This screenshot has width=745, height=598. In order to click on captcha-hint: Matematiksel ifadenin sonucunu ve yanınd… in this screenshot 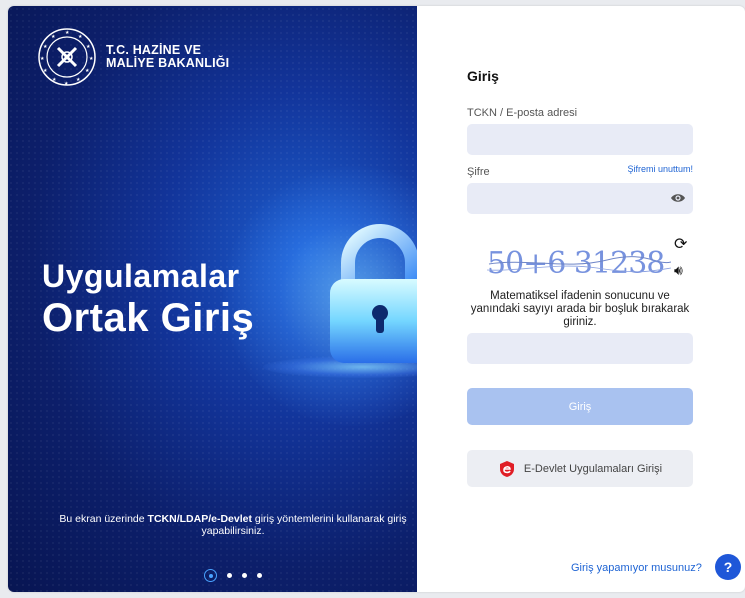, I will do `click(580, 309)`.